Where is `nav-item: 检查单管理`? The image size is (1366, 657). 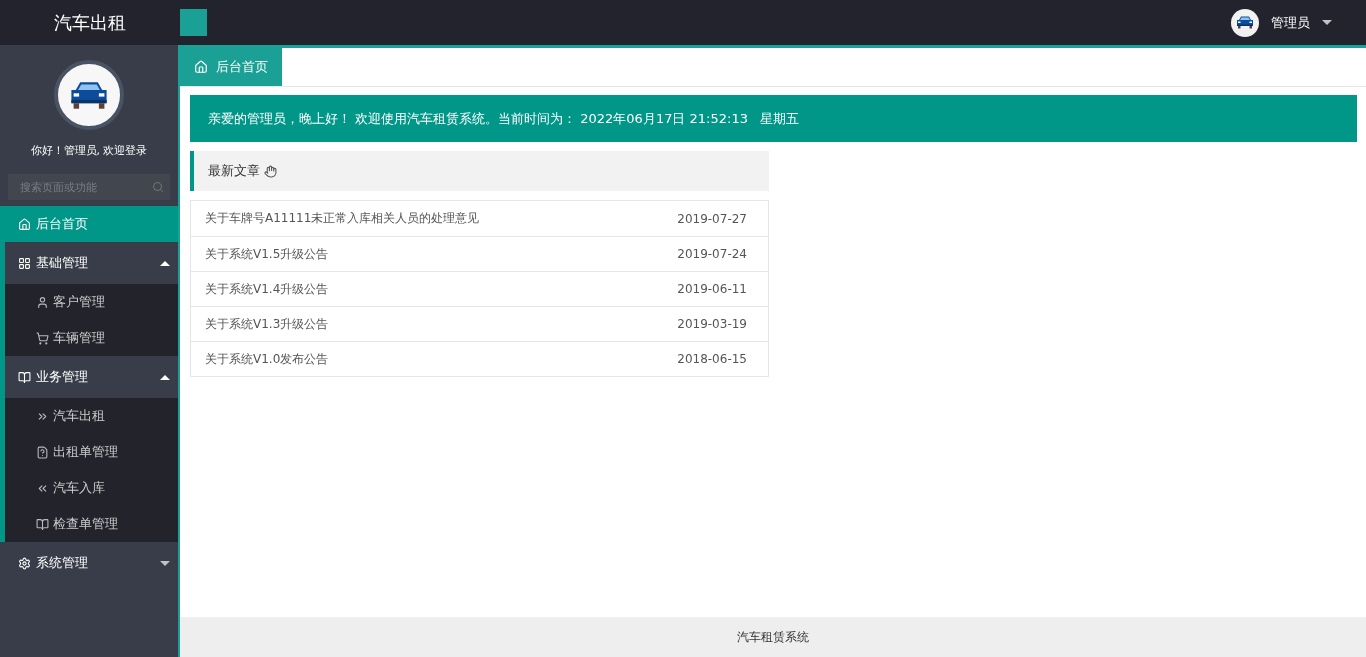
nav-item: 检查单管理 is located at coordinates (91, 524).